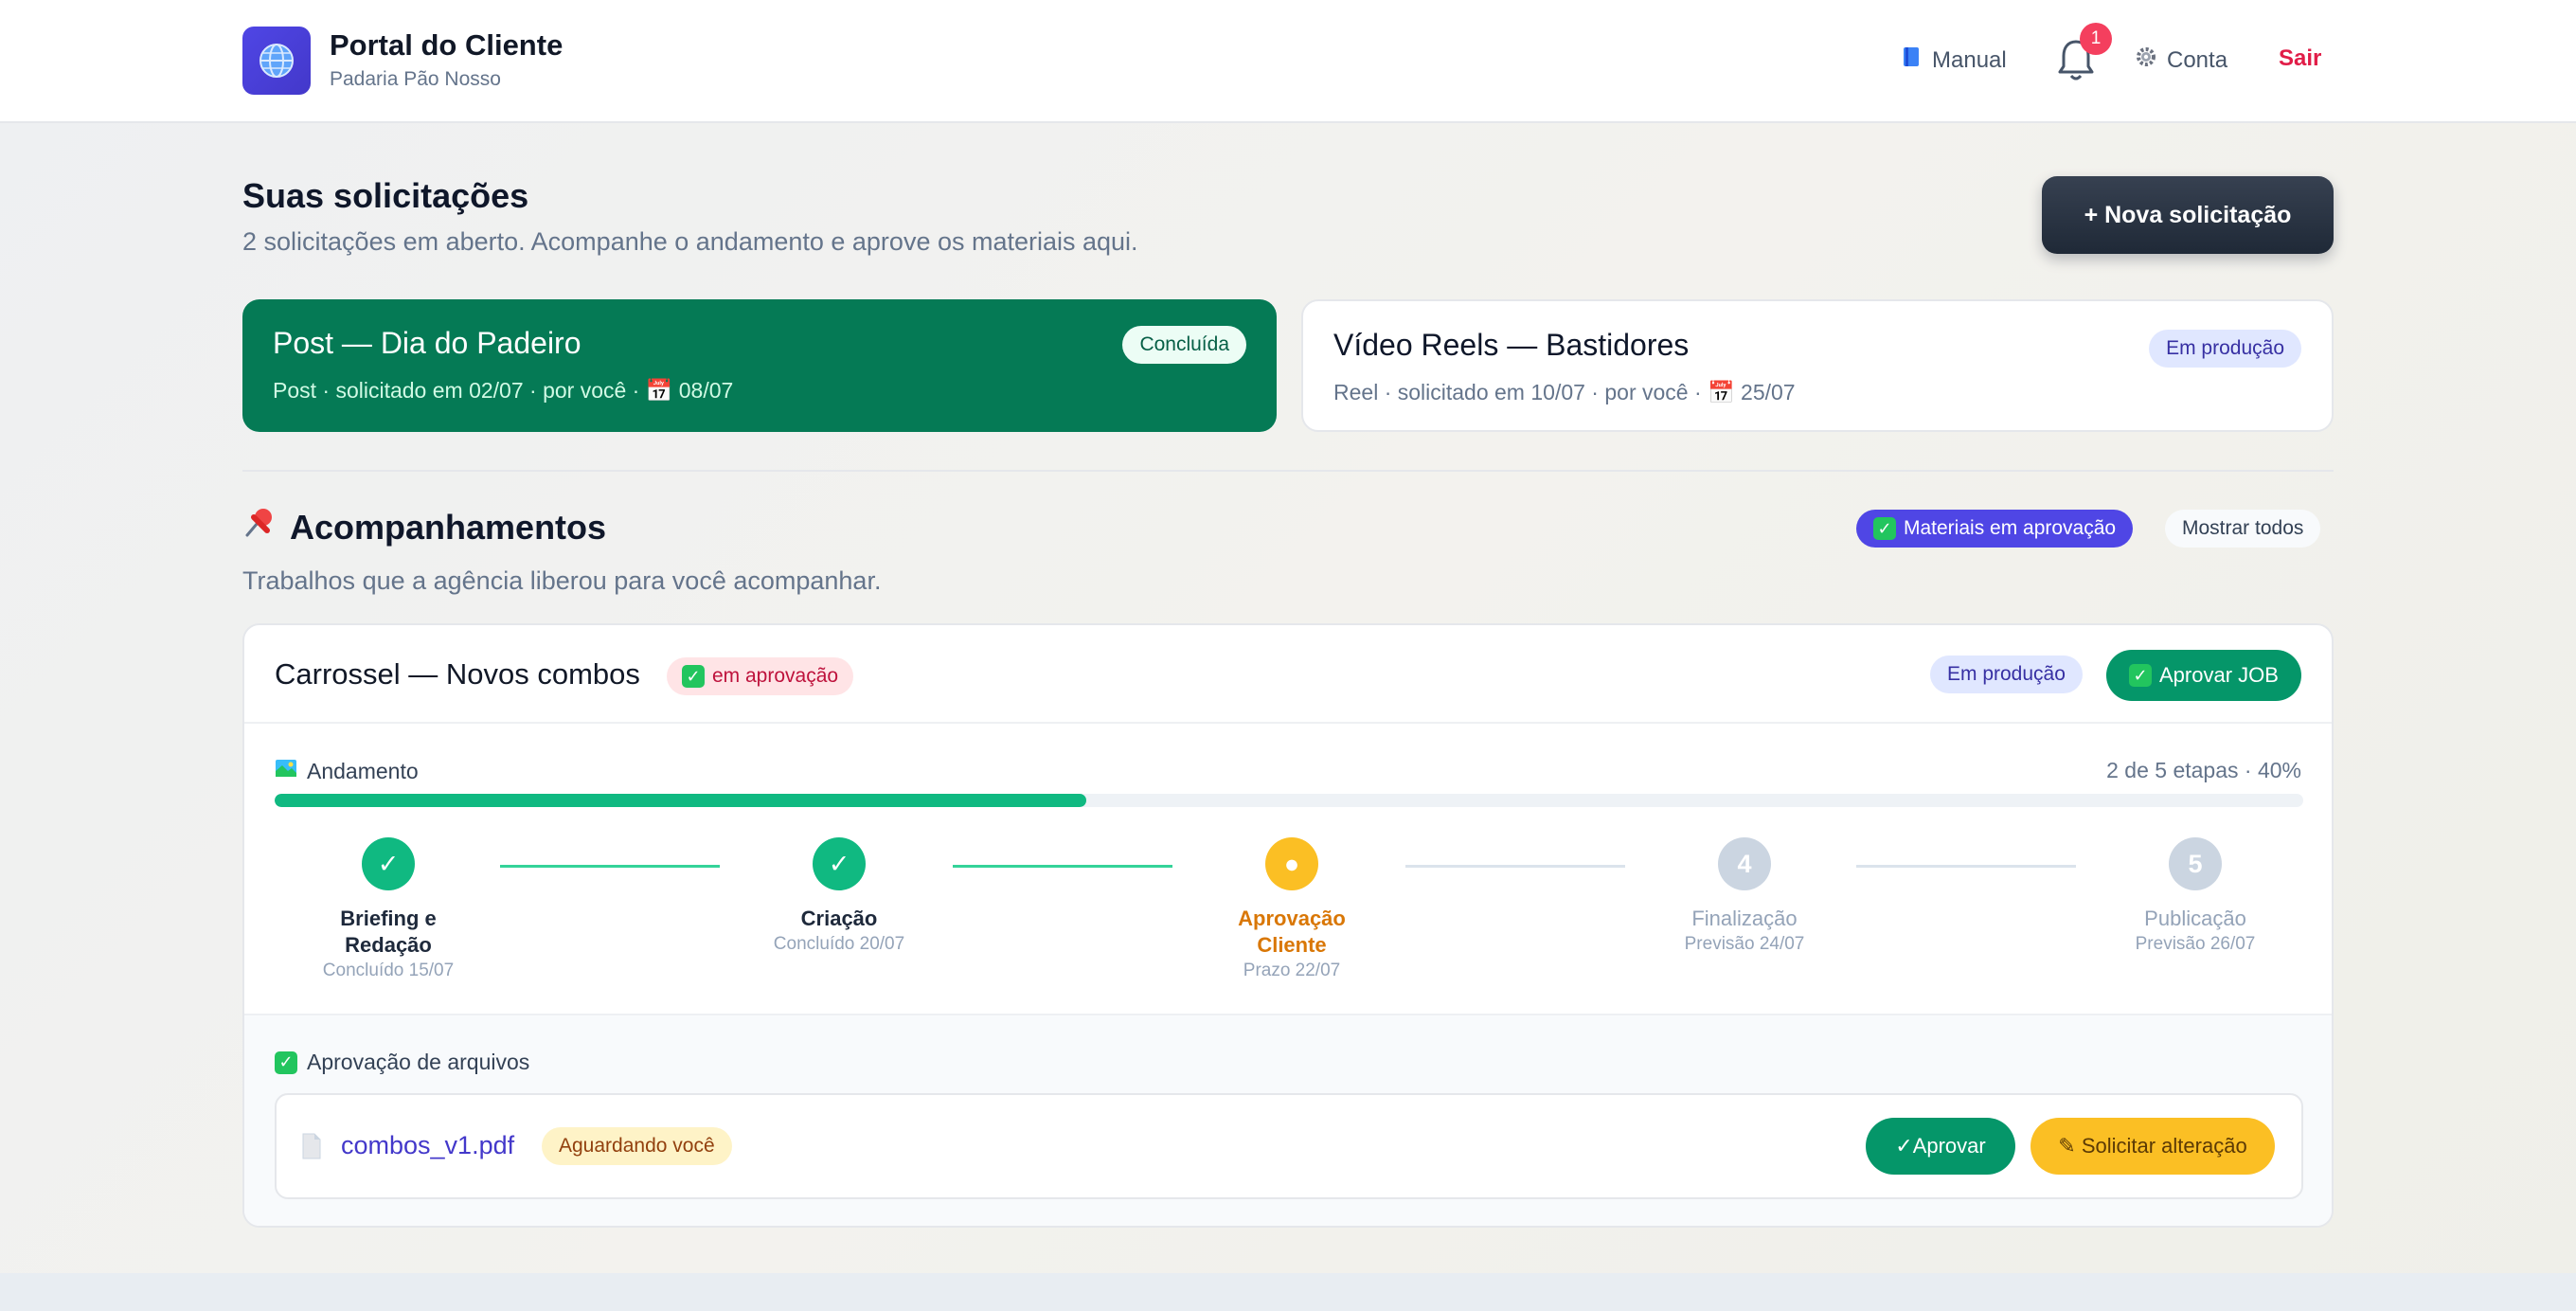 The height and width of the screenshot is (1311, 2576). I want to click on request-due-date: 25/07, so click(1768, 392).